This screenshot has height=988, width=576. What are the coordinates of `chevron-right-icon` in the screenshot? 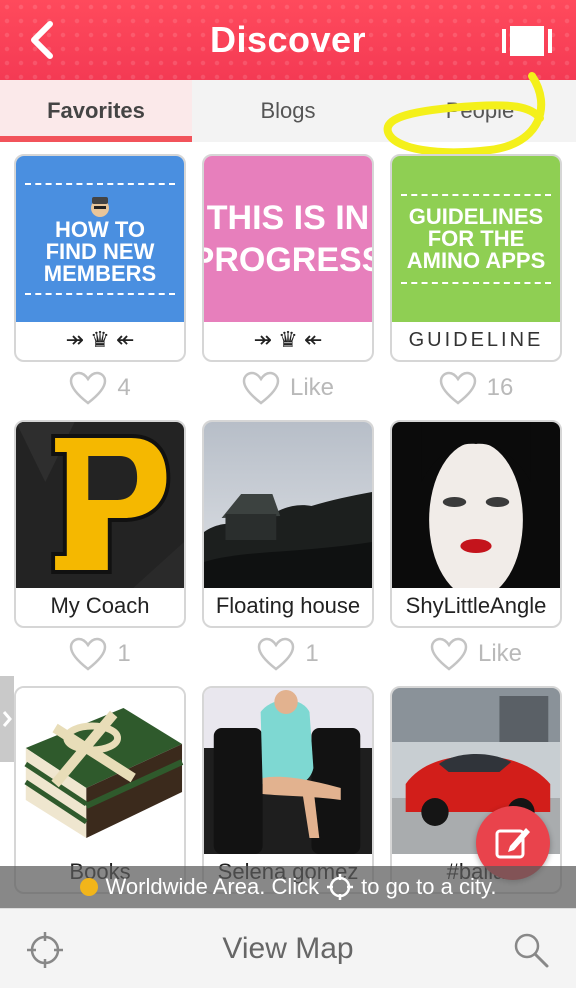 It's located at (7, 719).